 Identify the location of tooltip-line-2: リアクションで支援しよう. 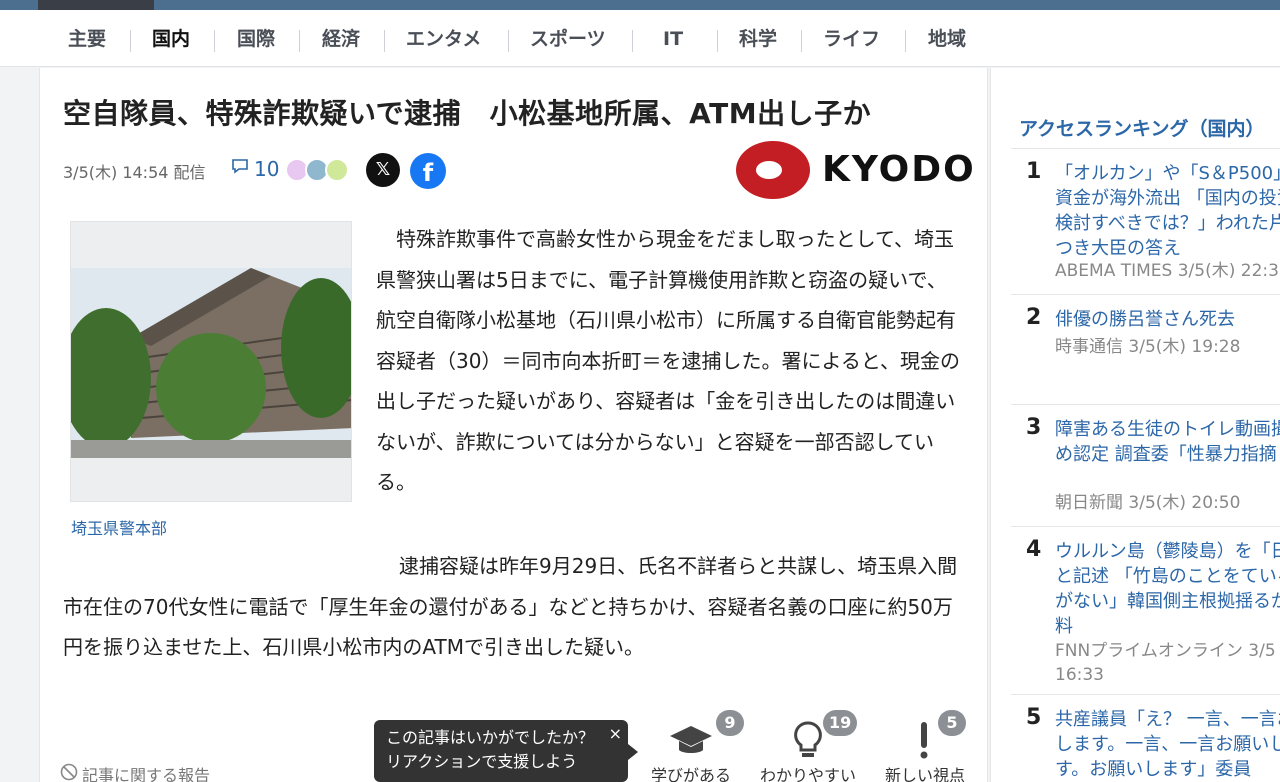
(482, 761).